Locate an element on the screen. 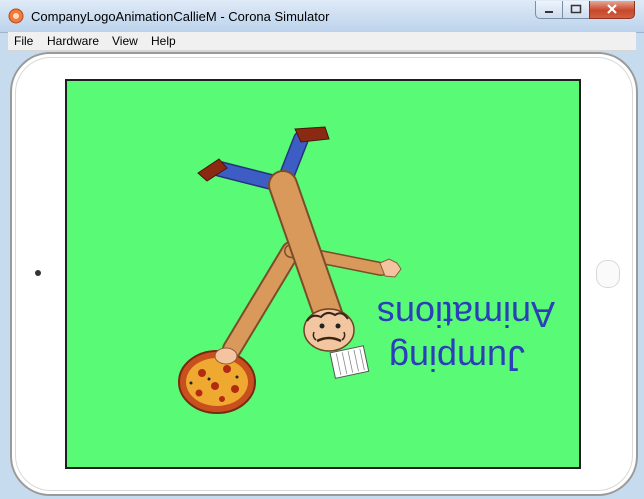 The height and width of the screenshot is (499, 644). maximize-icon is located at coordinates (576, 9).